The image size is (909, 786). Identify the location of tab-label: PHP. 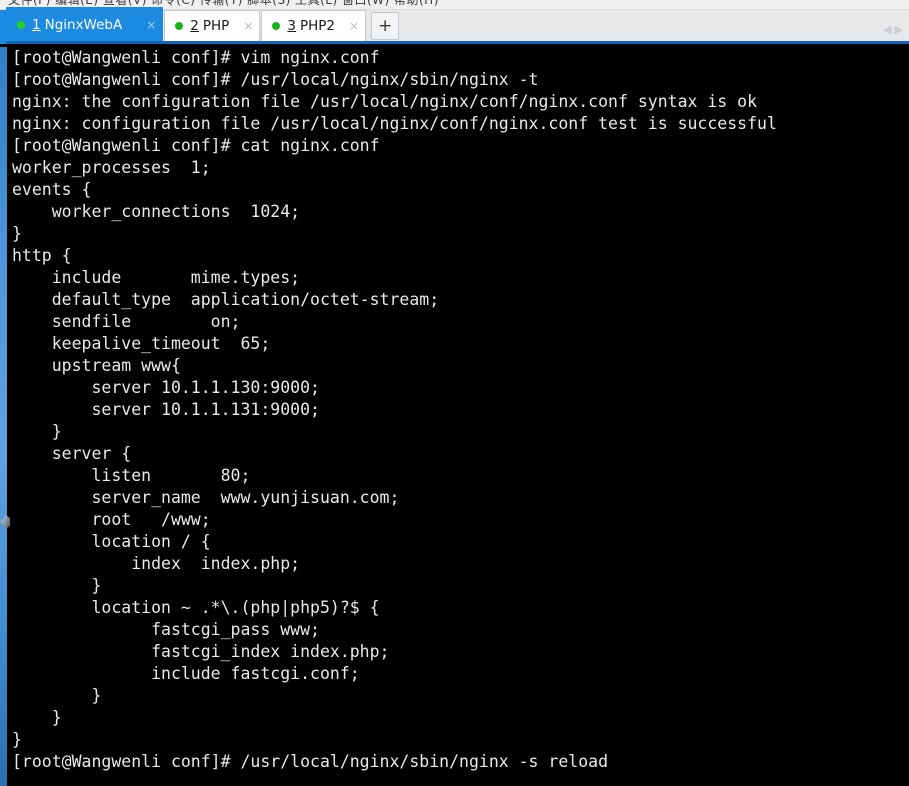
(216, 26).